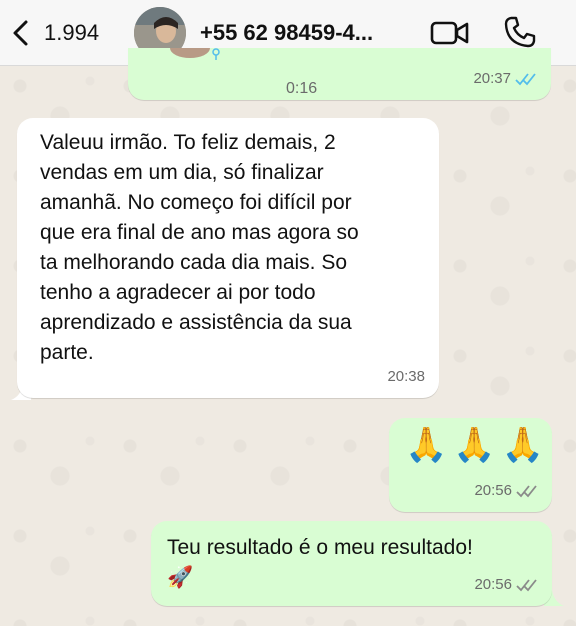 Image resolution: width=576 pixels, height=626 pixels. I want to click on audio-sender-avatar, so click(198, 61).